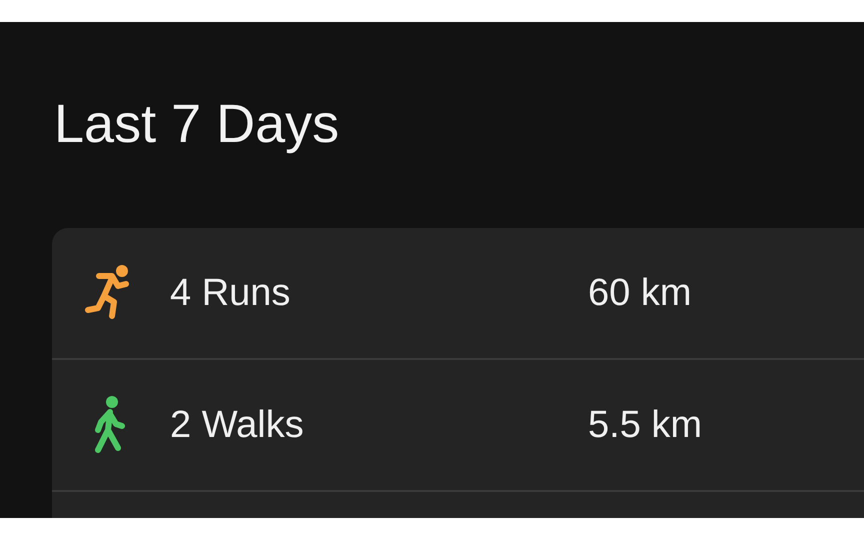 Image resolution: width=864 pixels, height=540 pixels. Describe the element at coordinates (231, 293) in the screenshot. I see `activity-count: 4 Runs` at that location.